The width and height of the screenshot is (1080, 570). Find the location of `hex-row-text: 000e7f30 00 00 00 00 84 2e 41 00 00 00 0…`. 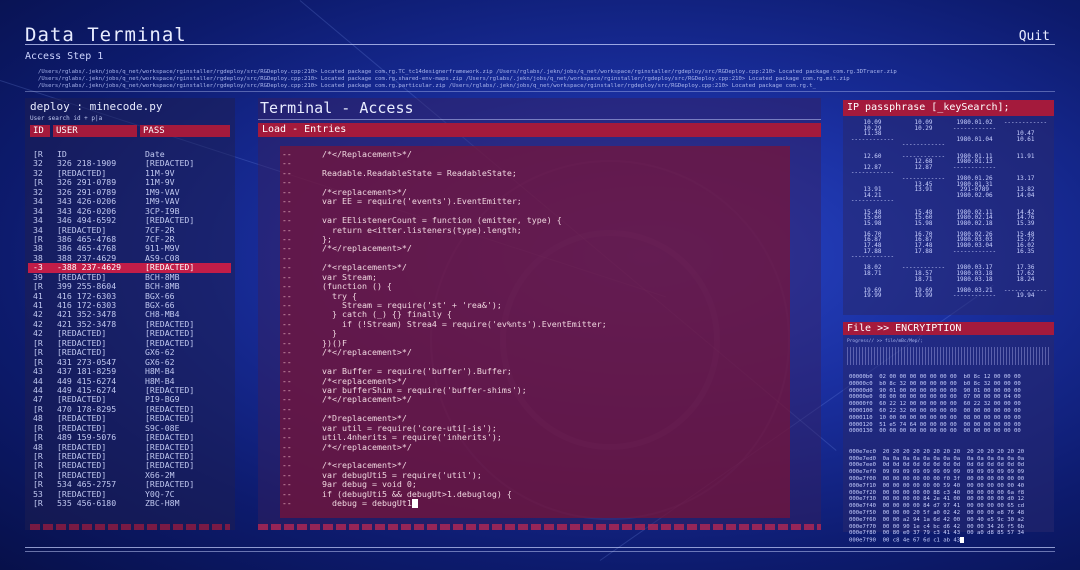

hex-row-text: 000e7f30 00 00 00 00 84 2e 41 00 00 00 0… is located at coordinates (937, 499).